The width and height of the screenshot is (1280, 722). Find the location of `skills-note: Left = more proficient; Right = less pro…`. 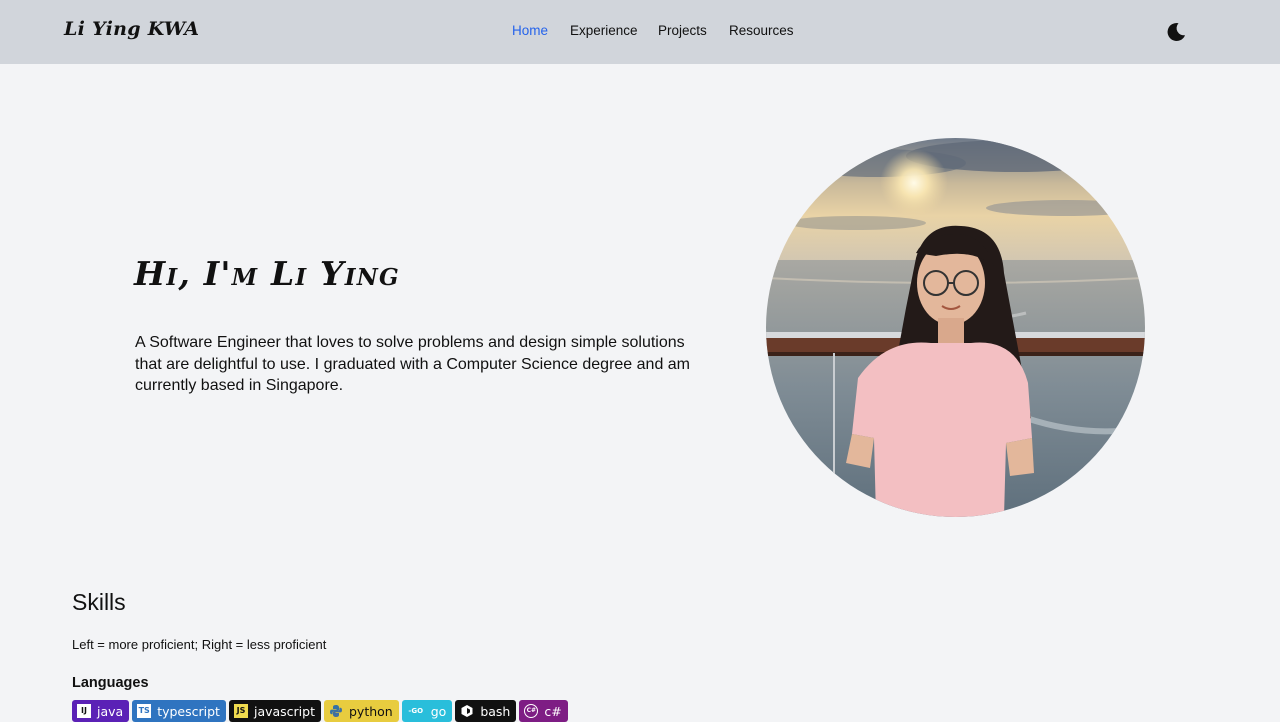

skills-note: Left = more proficient; Right = less pro… is located at coordinates (199, 644).